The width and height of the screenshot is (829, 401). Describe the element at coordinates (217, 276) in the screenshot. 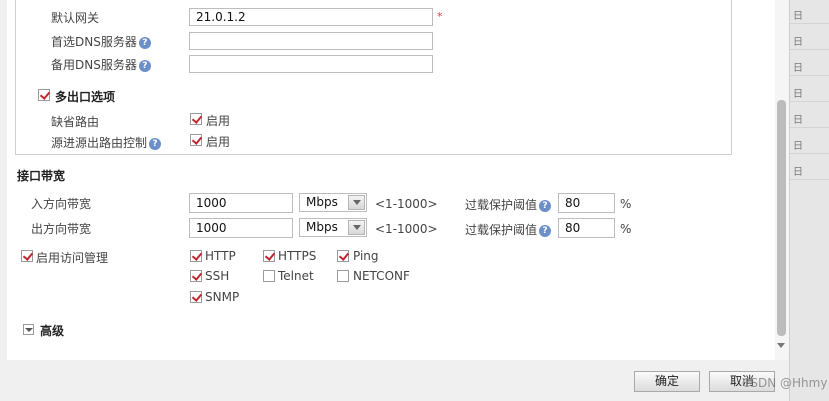

I see `ssh-label: SSH` at that location.